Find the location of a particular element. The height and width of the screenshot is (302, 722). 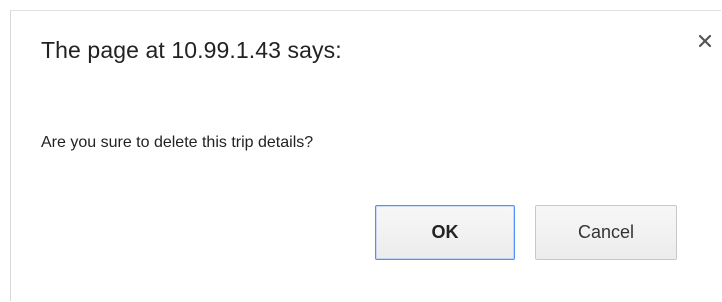

cancel-button: Cancel is located at coordinates (606, 232).